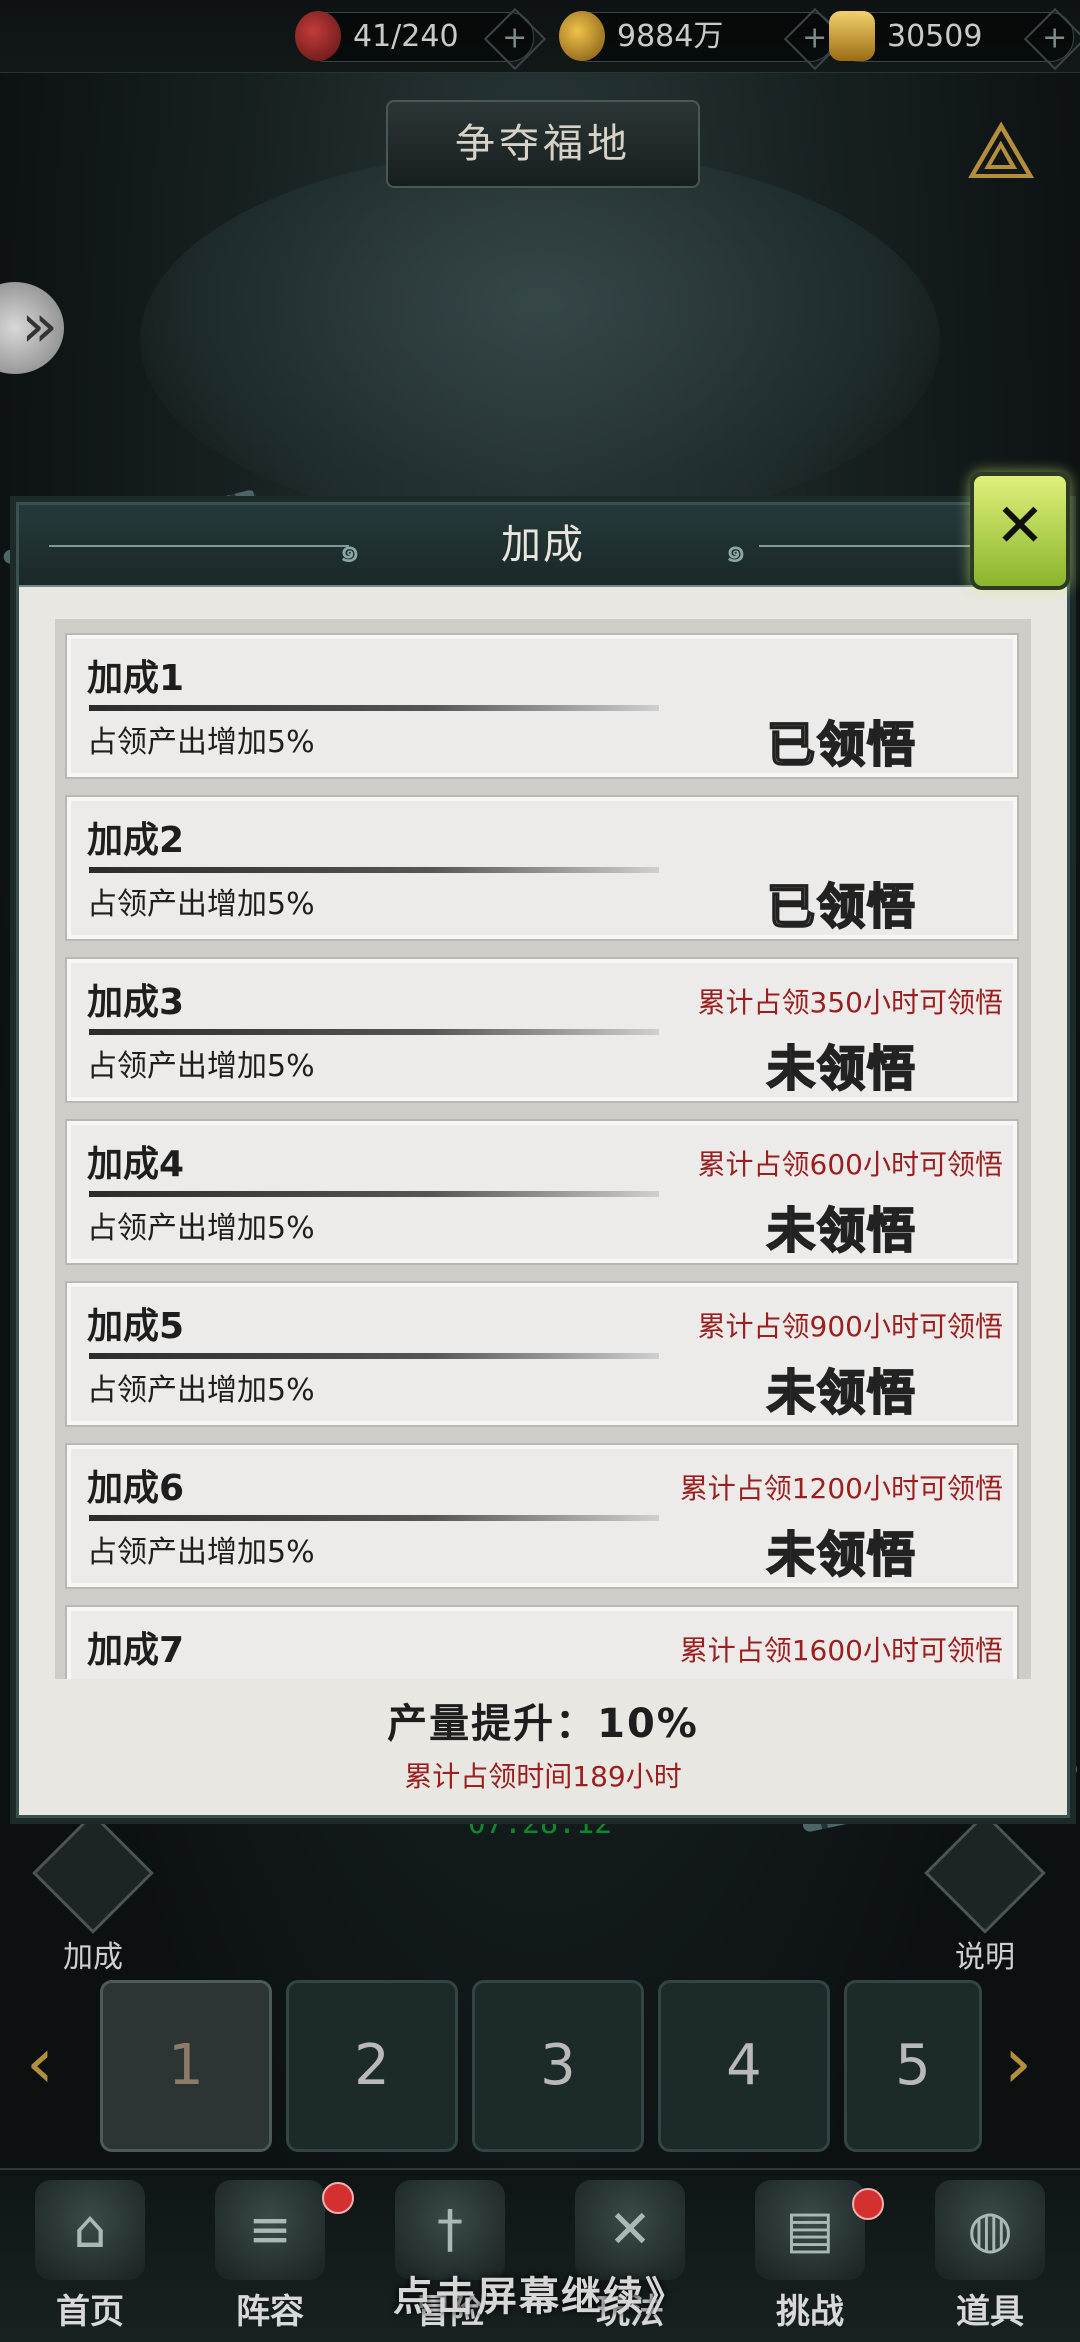 This screenshot has height=2342, width=1080. Describe the element at coordinates (406, 36) in the screenshot. I see `resource-value: 41/240` at that location.